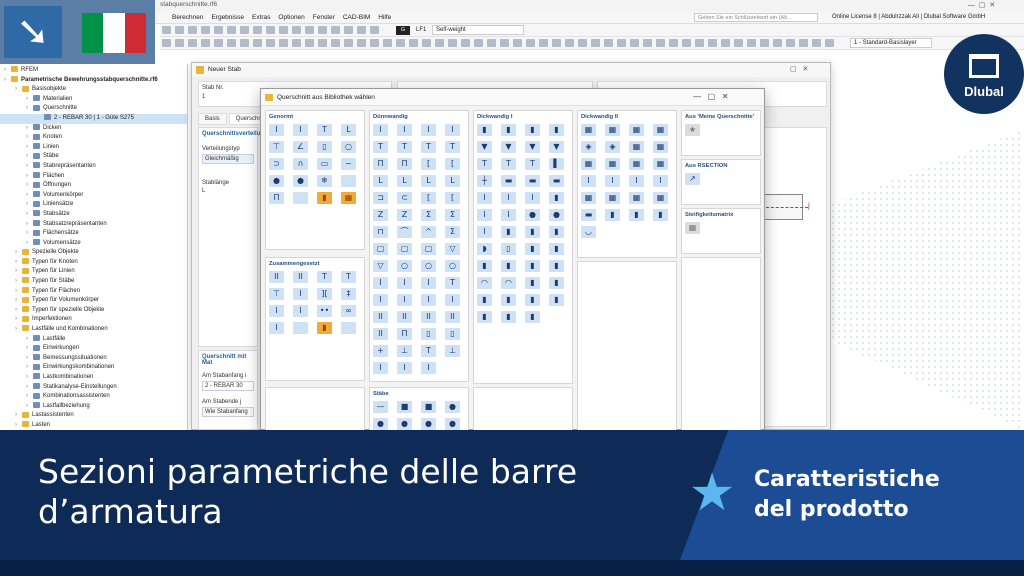  Describe the element at coordinates (93, 186) in the screenshot. I see `navigator-item: › Öffnungen` at that location.